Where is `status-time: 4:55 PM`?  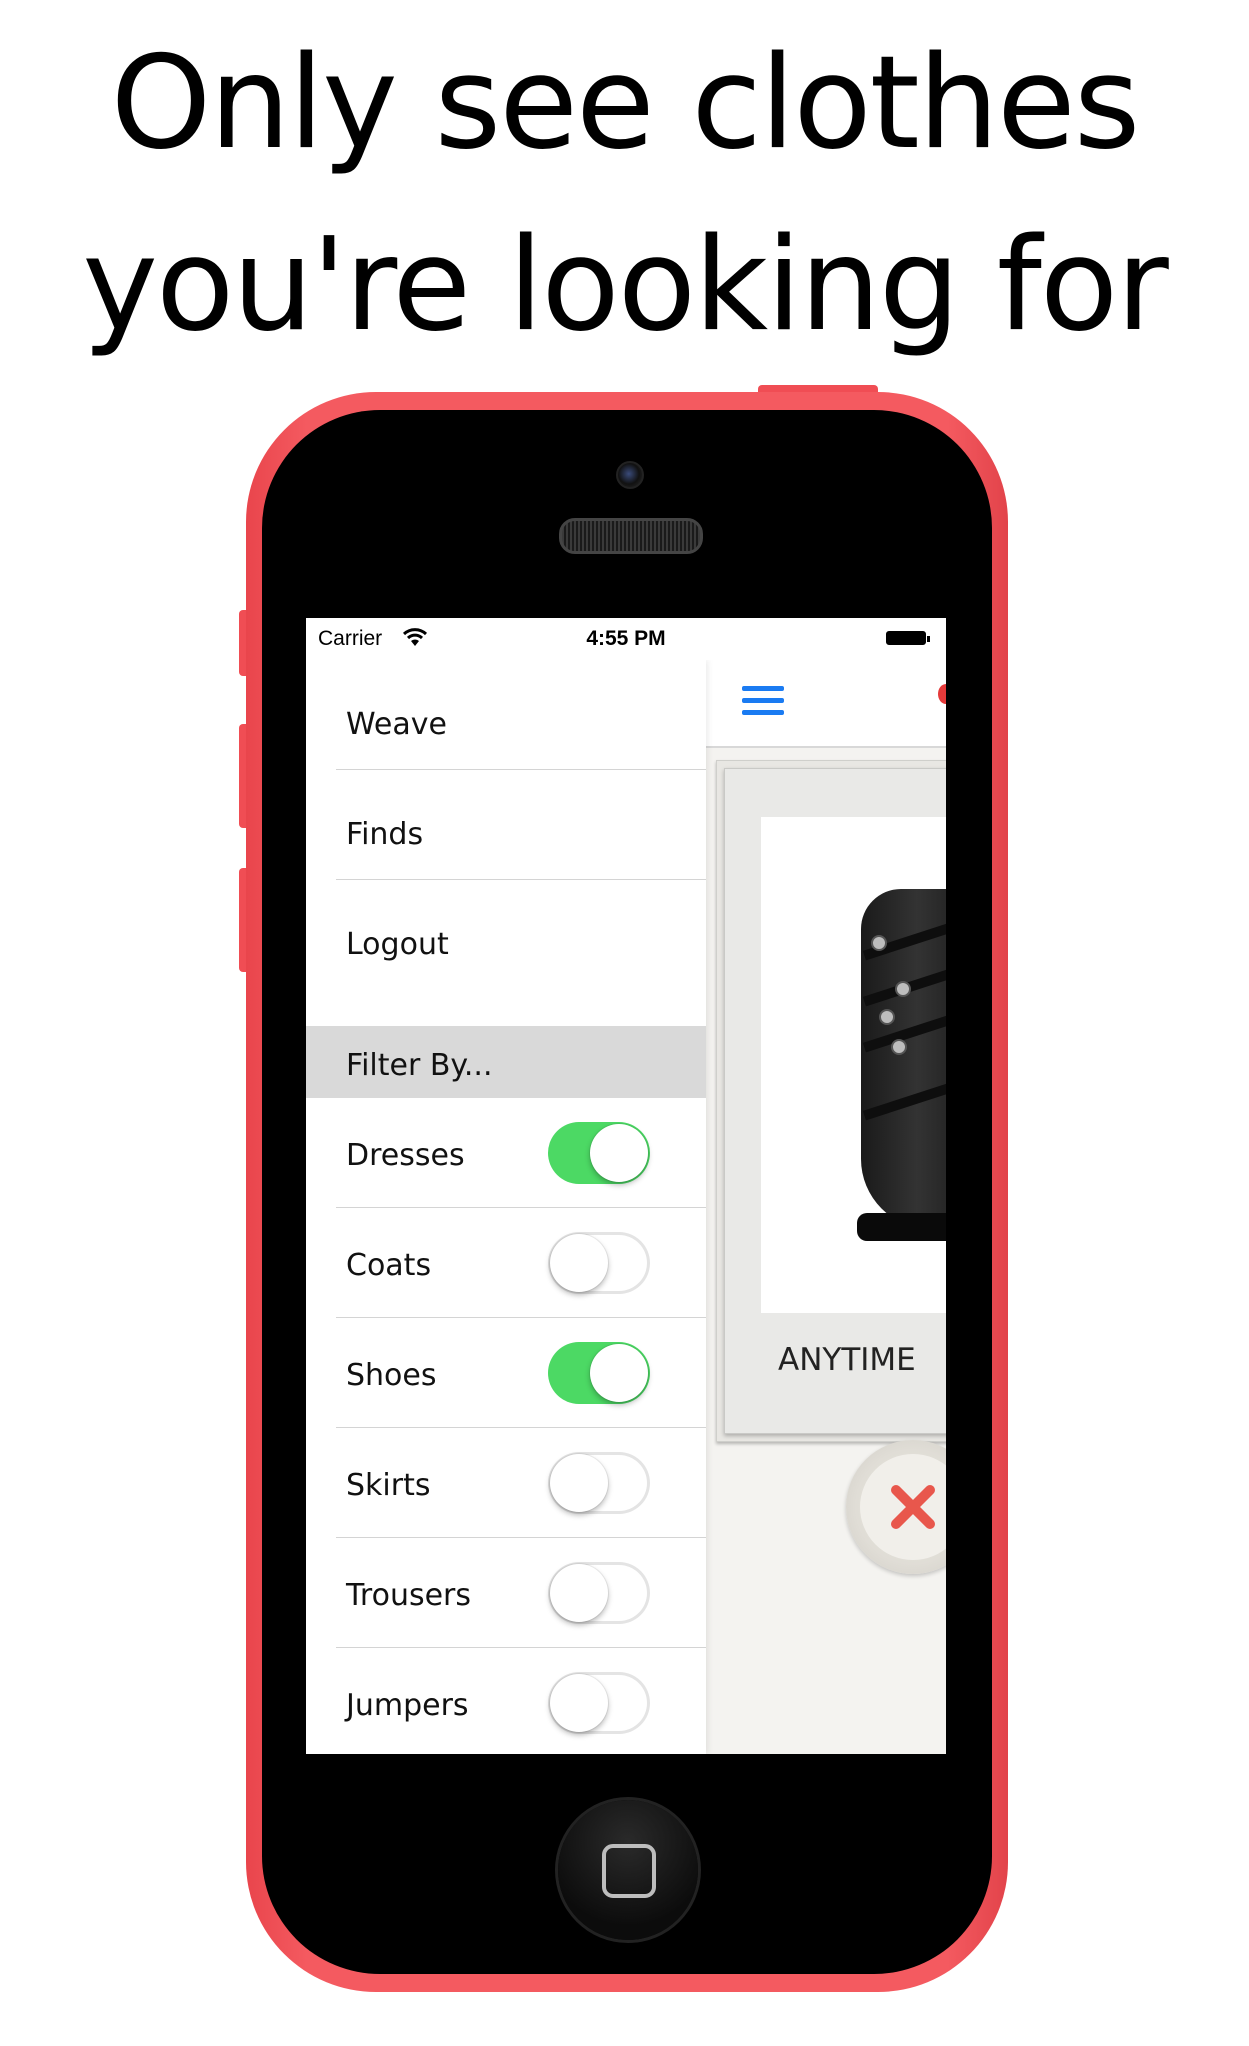 status-time: 4:55 PM is located at coordinates (626, 638).